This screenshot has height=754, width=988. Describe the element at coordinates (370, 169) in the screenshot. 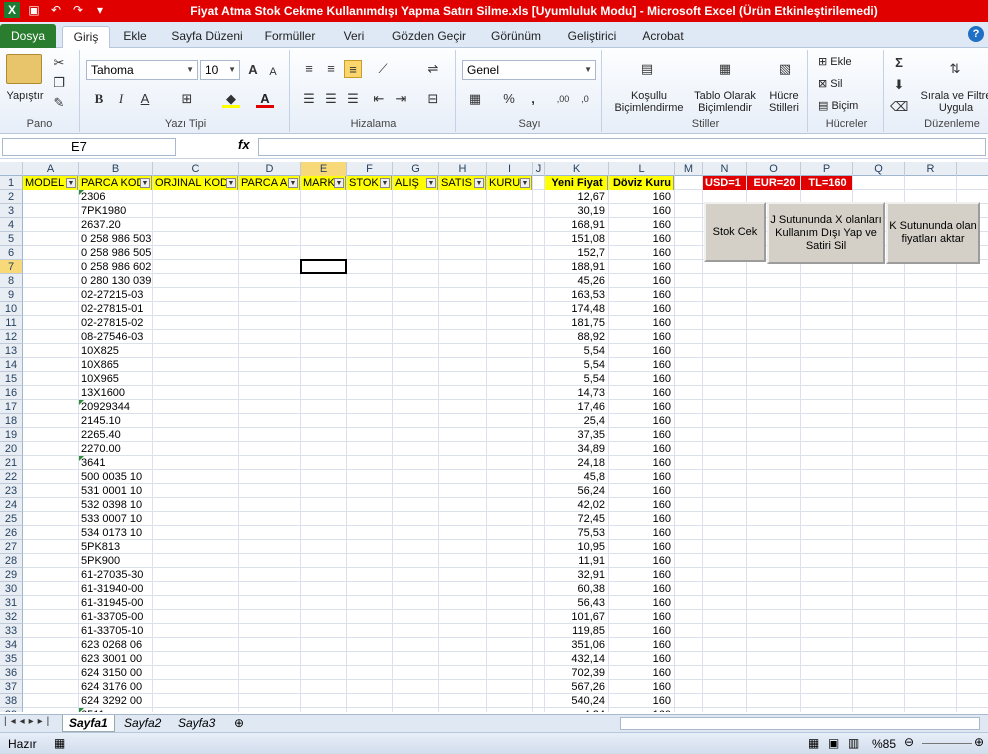

I see `column-header-f: F` at that location.